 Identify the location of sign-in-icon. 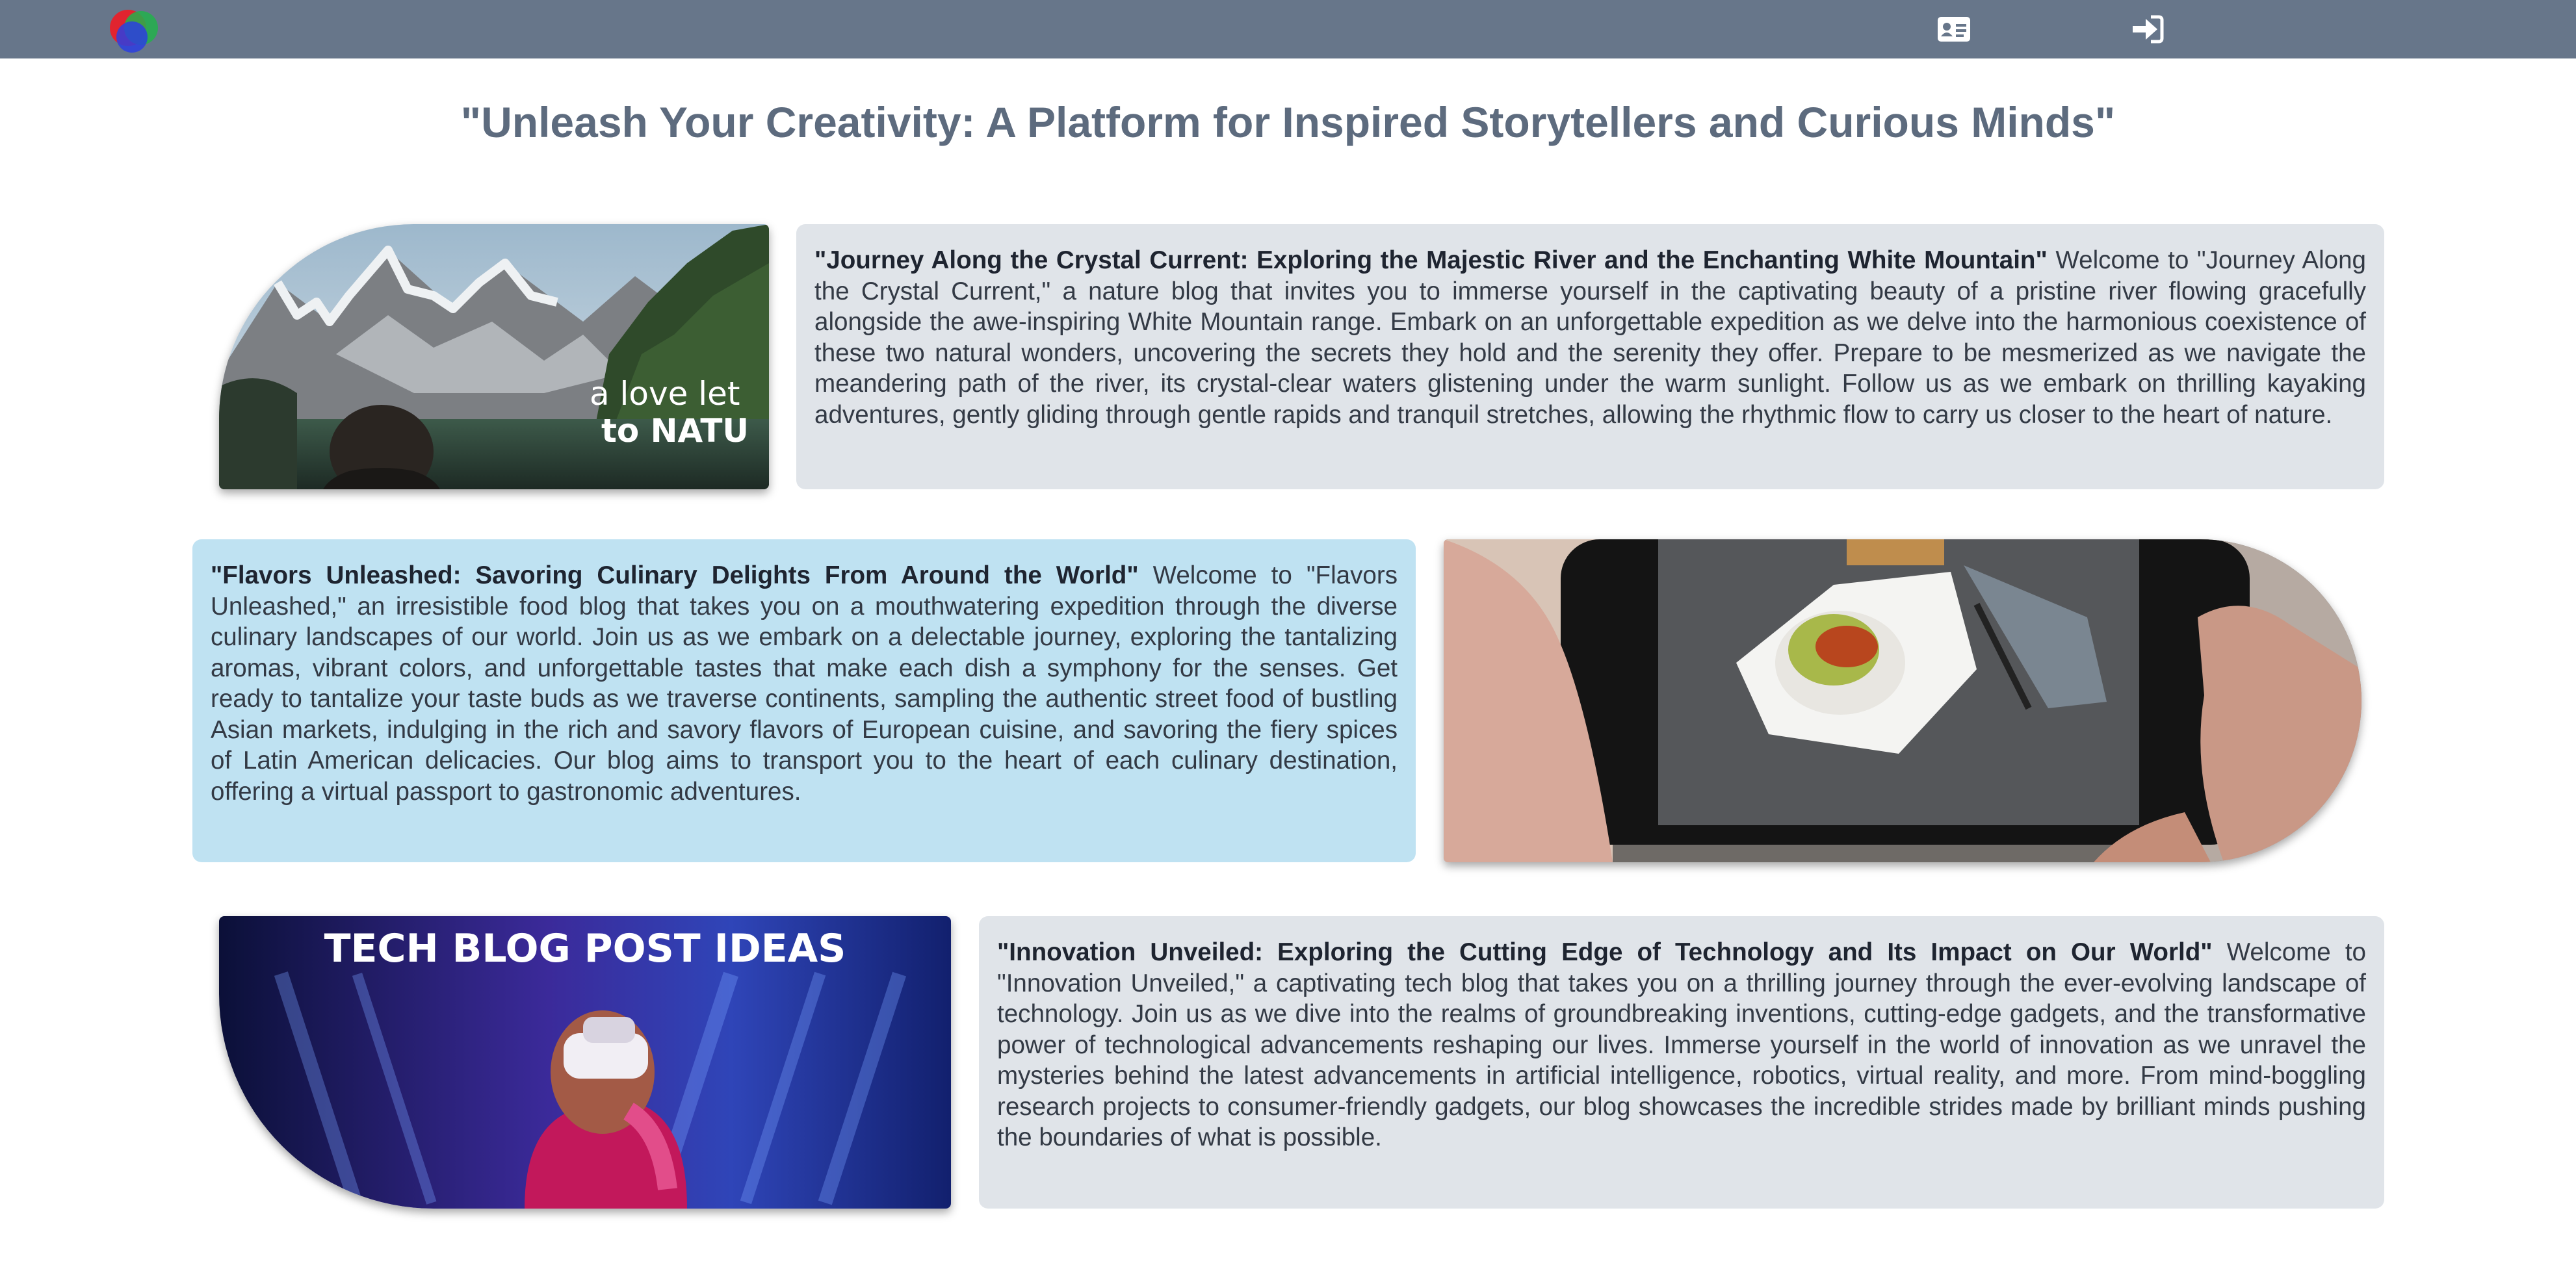
(2147, 29).